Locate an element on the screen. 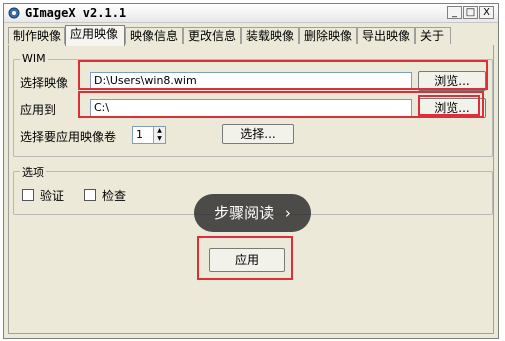  verify-checkbox is located at coordinates (28, 195).